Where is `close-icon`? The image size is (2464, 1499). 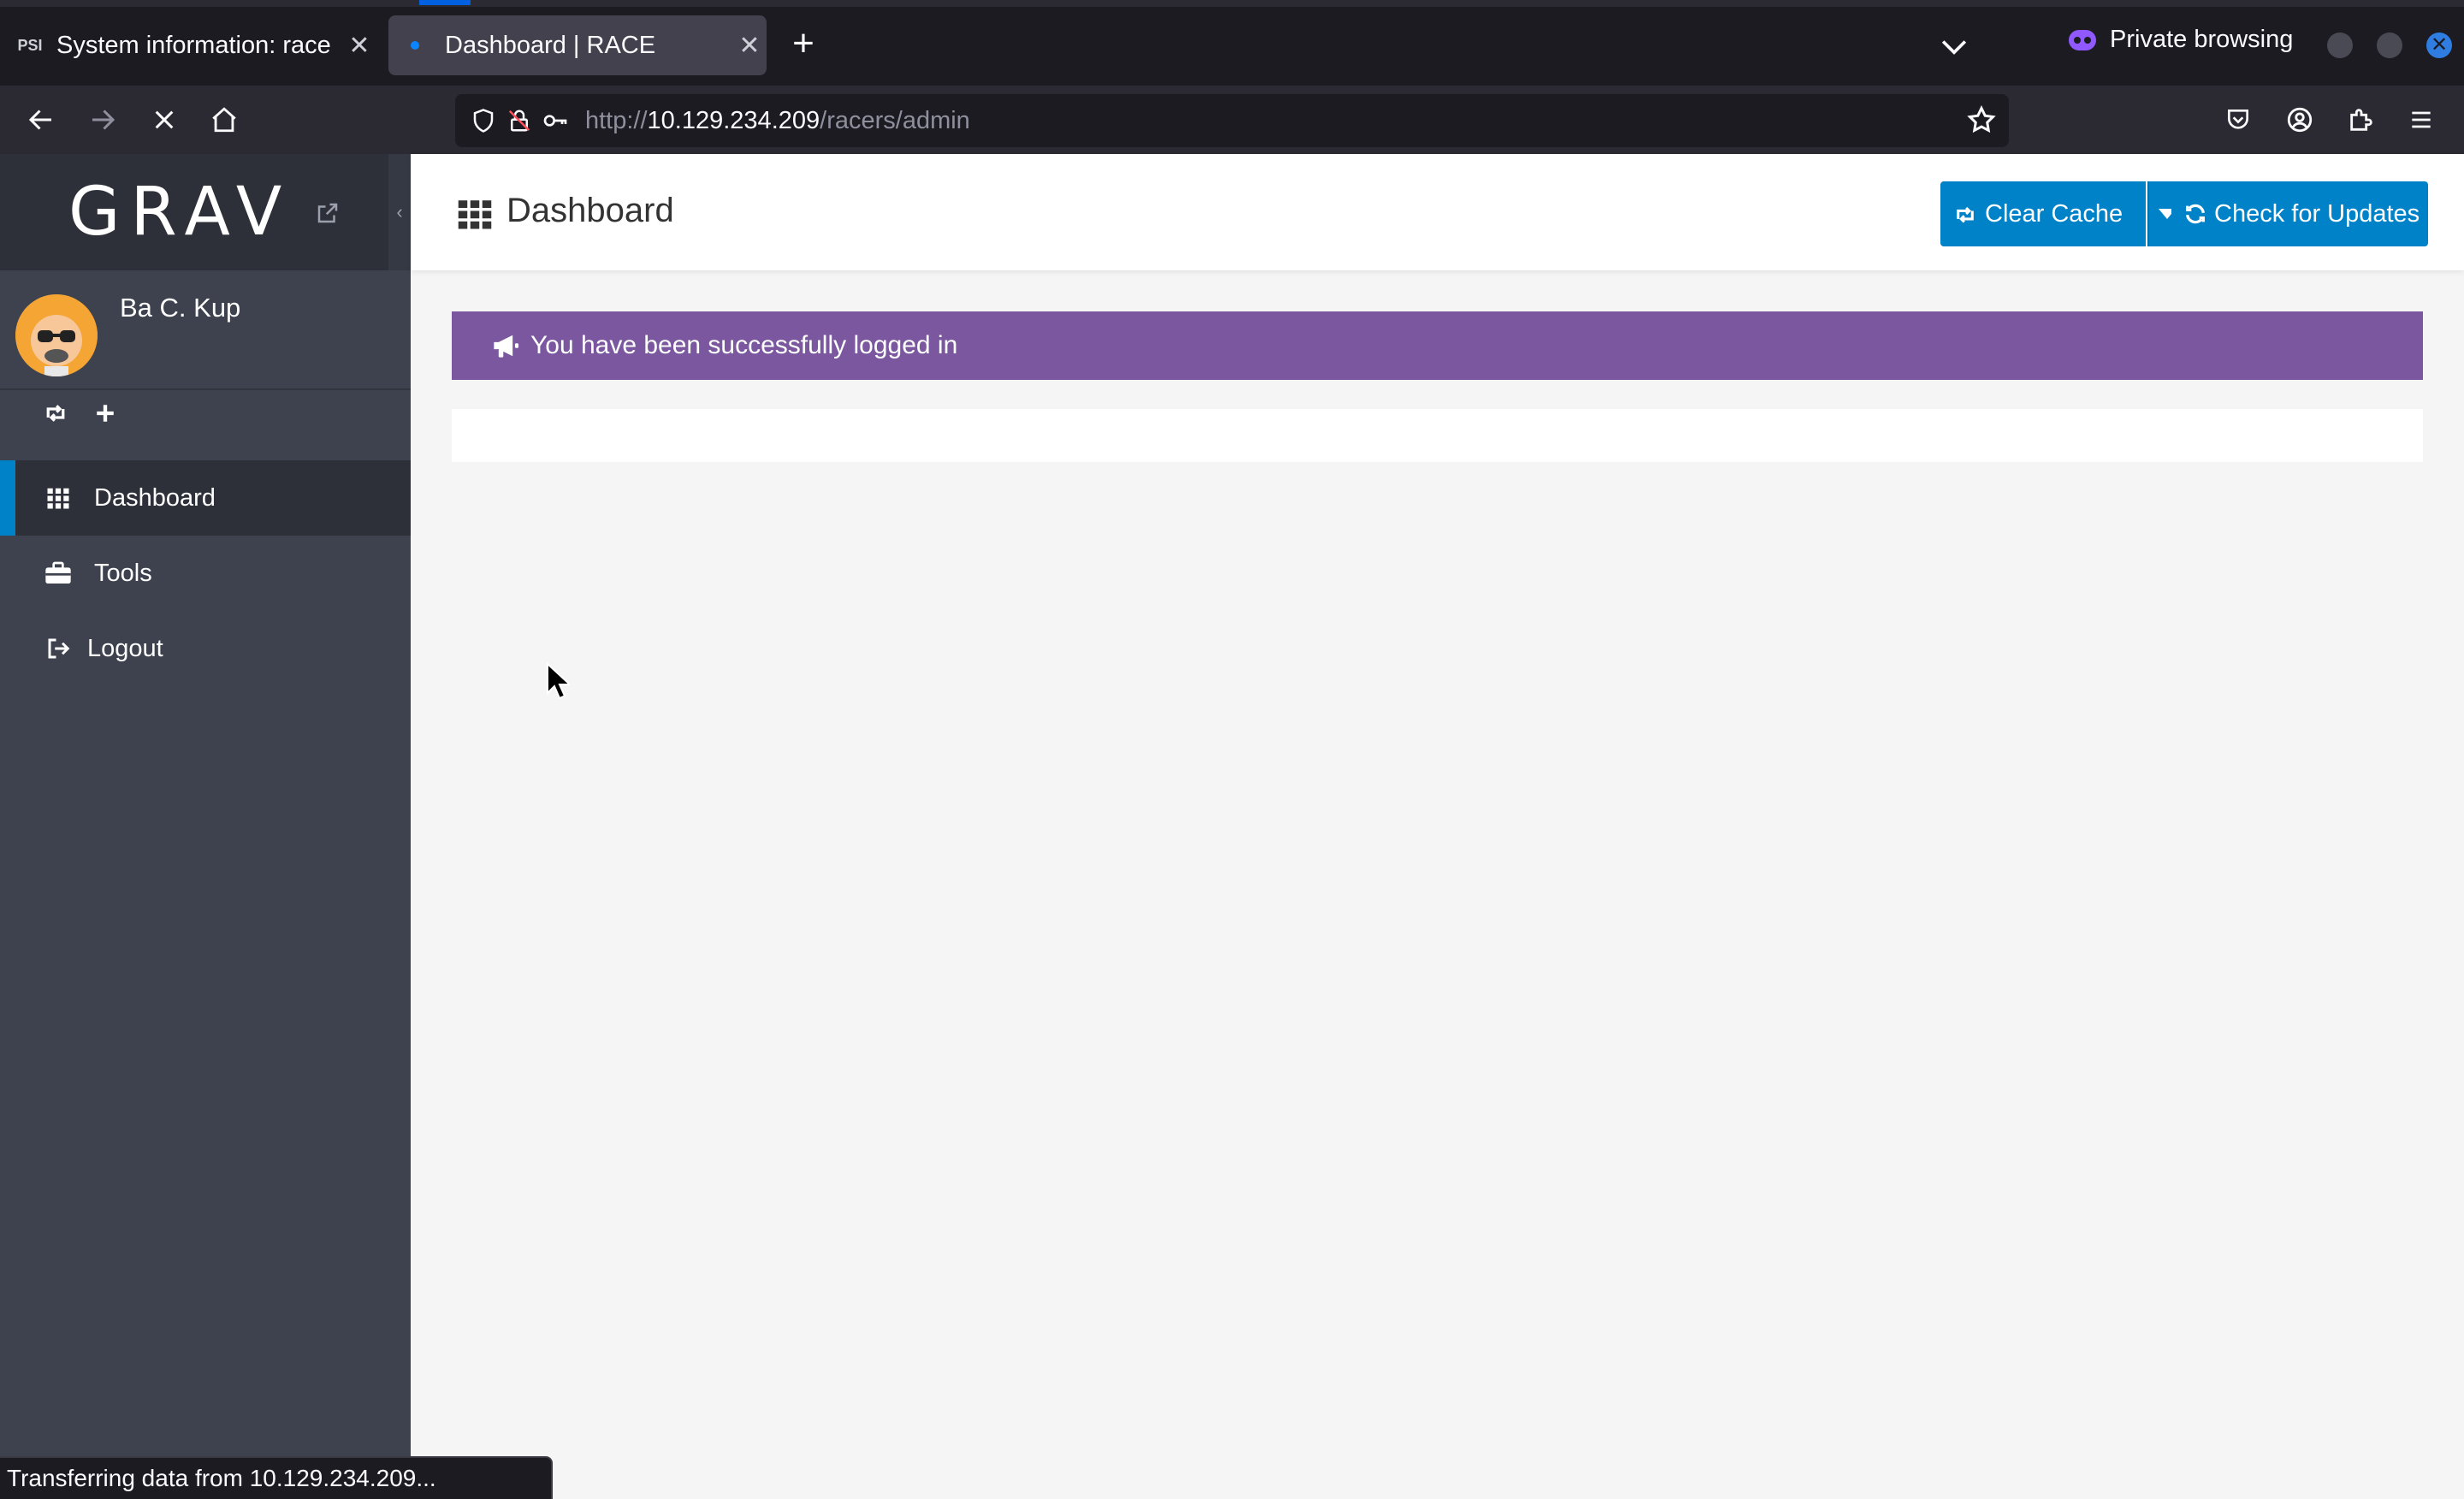 close-icon is located at coordinates (164, 119).